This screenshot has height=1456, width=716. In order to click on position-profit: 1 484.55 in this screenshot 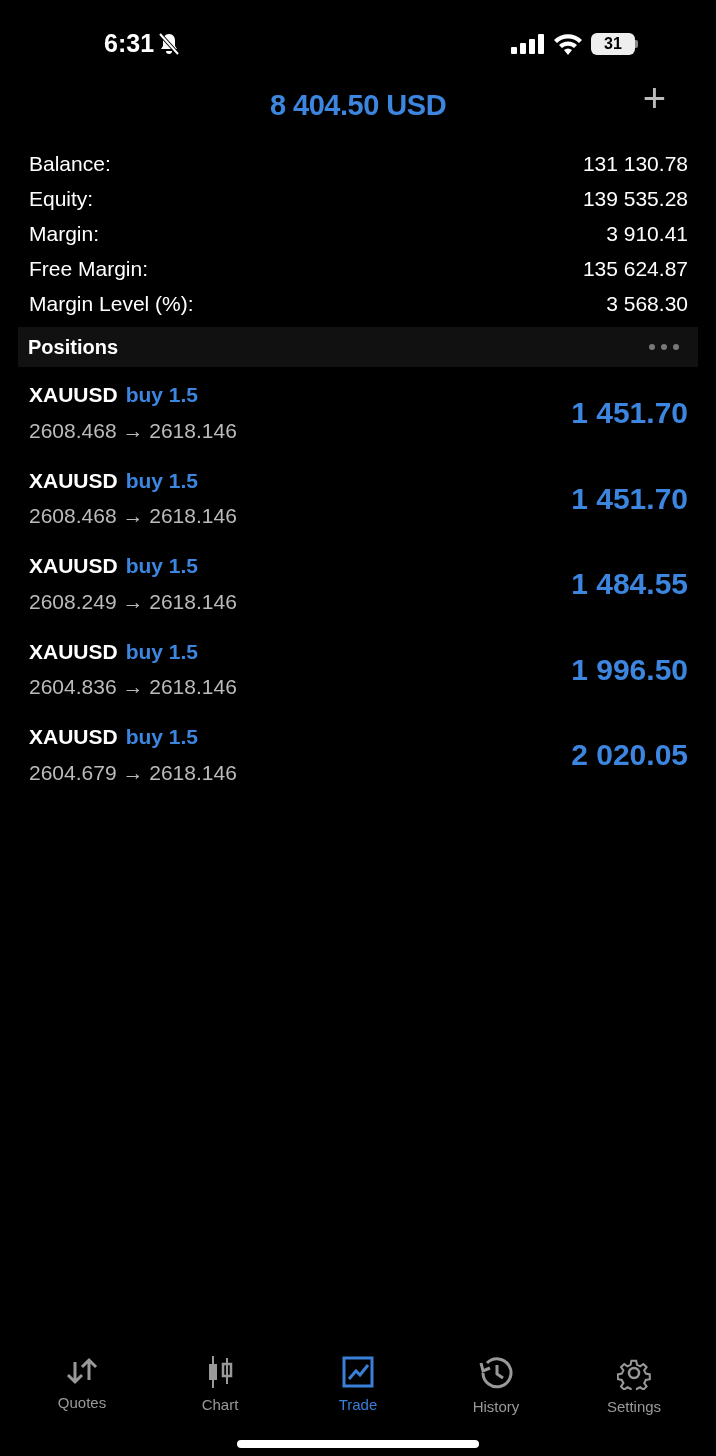, I will do `click(629, 584)`.